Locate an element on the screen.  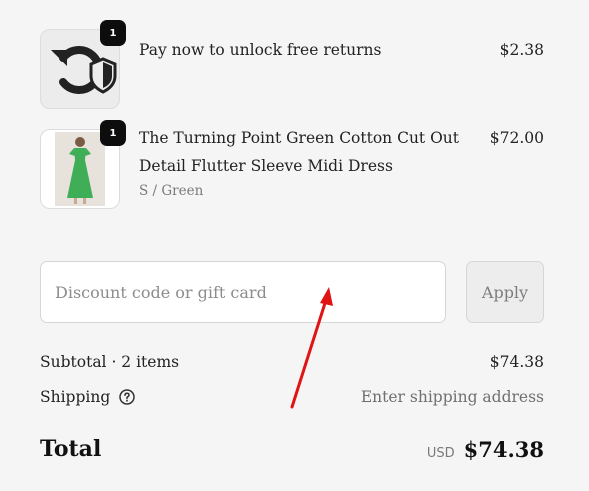
currency-code: USD is located at coordinates (440, 453).